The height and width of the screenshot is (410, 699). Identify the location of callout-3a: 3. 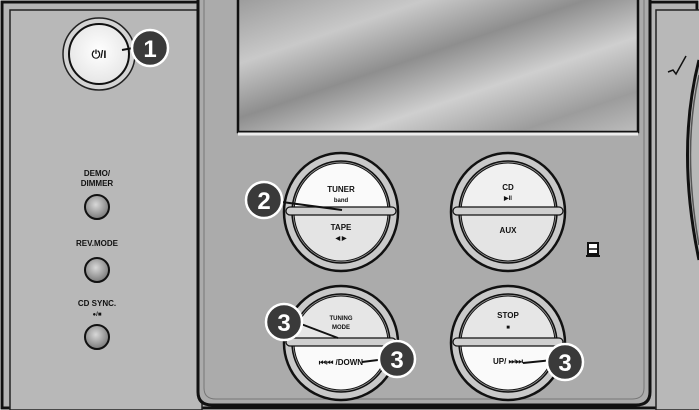
(284, 322).